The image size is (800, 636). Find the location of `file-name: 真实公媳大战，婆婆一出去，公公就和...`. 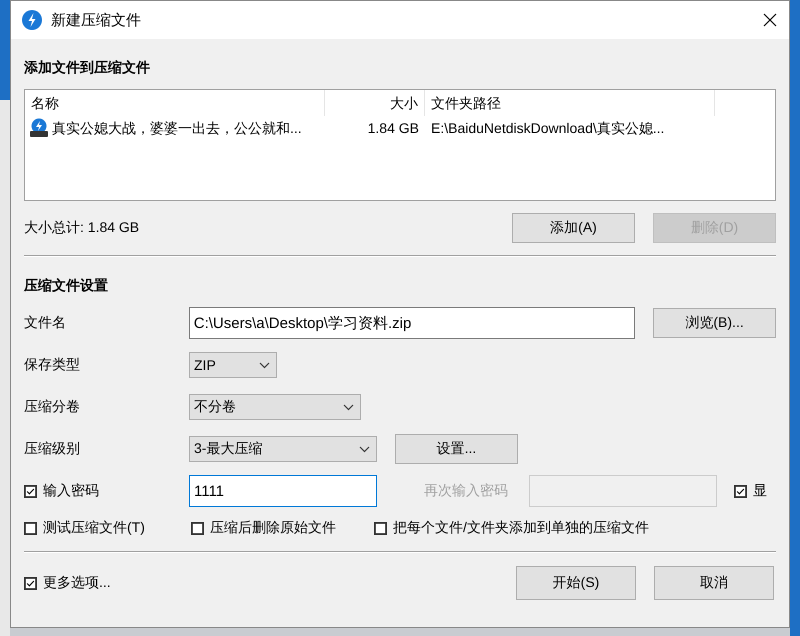

file-name: 真实公媳大战，婆婆一出去，公公就和... is located at coordinates (177, 128).